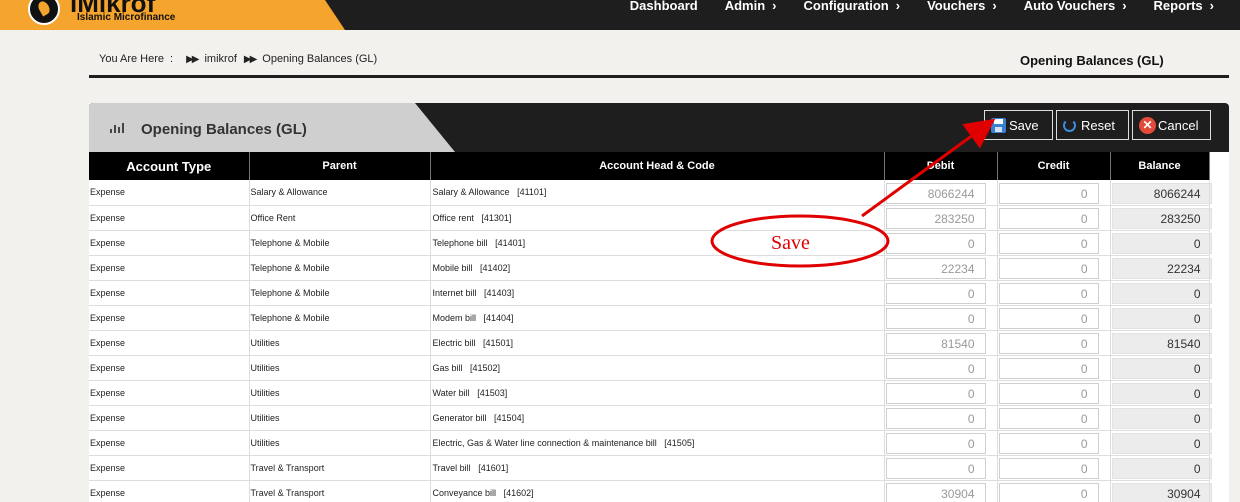 The height and width of the screenshot is (502, 1240). What do you see at coordinates (220, 59) in the screenshot?
I see `breadcrumb-item-imikrof: imikrof` at bounding box center [220, 59].